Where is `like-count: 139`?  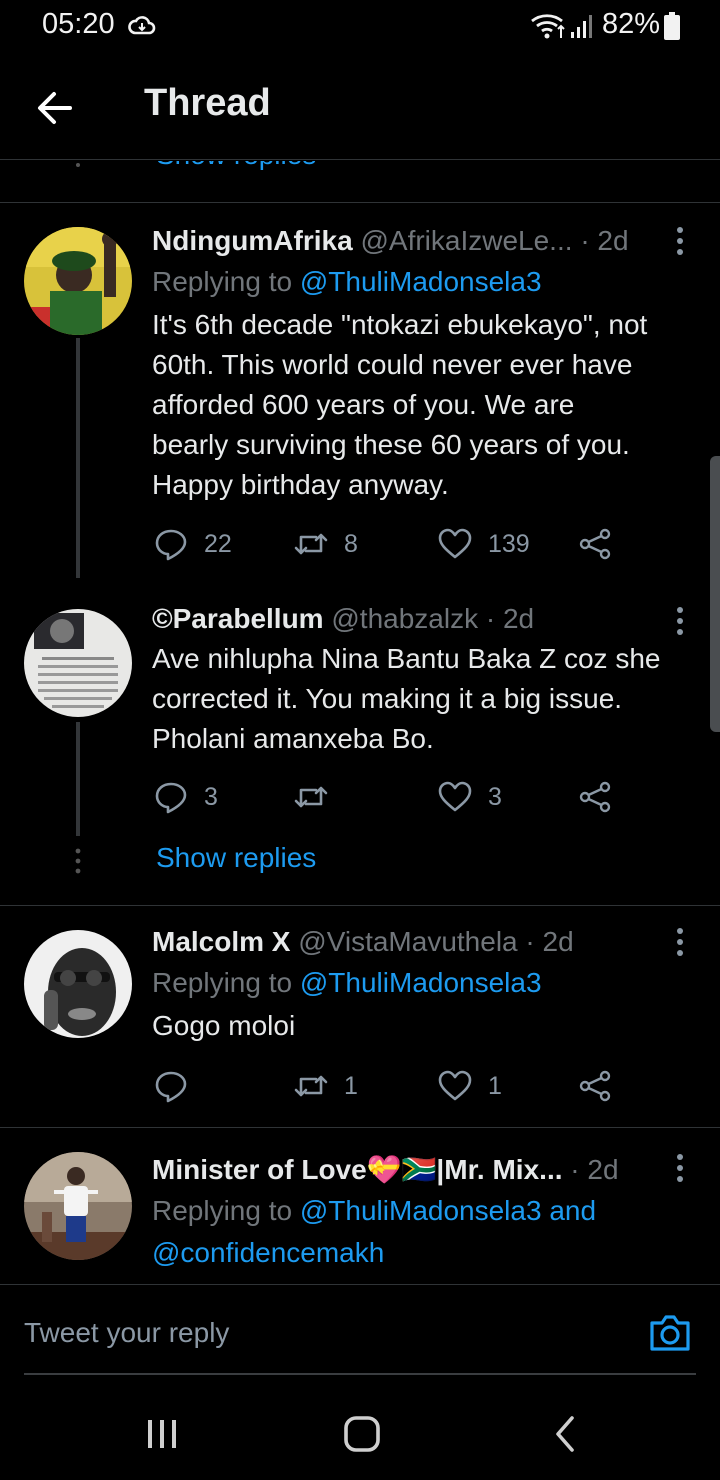
like-count: 139 is located at coordinates (509, 543).